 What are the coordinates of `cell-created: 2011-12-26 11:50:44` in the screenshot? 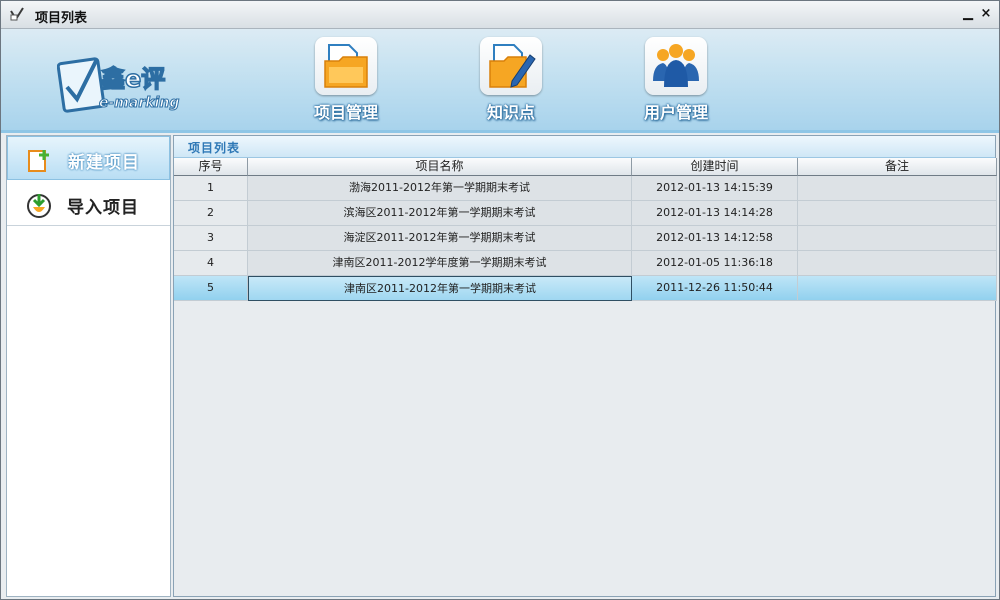 It's located at (715, 288).